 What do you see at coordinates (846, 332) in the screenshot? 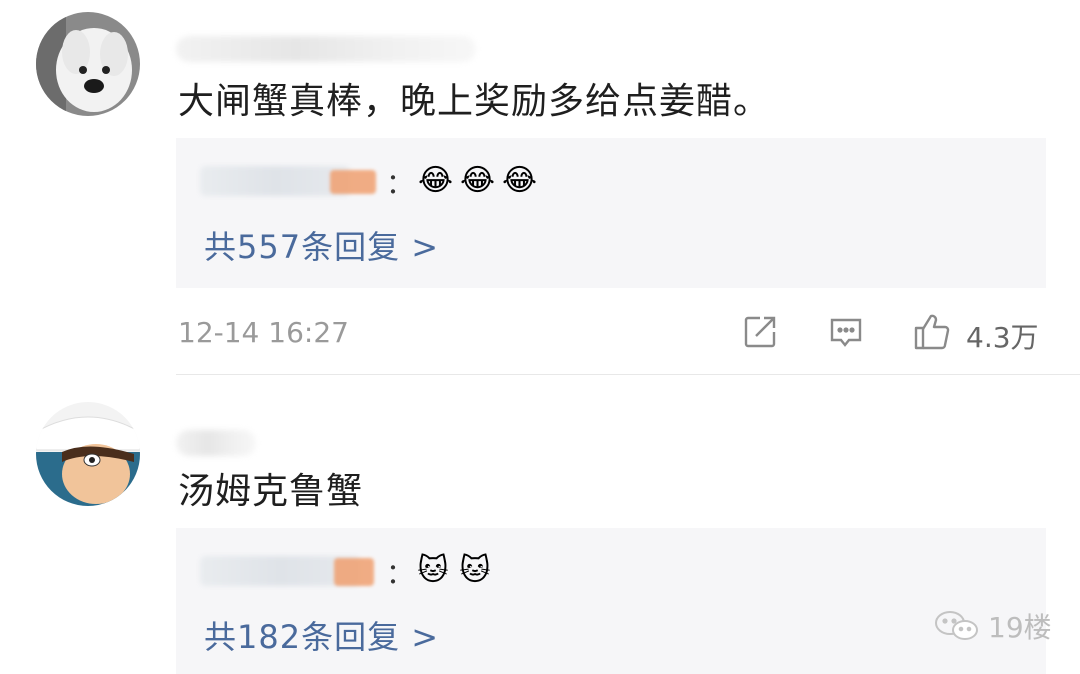
I see `comment-icon` at bounding box center [846, 332].